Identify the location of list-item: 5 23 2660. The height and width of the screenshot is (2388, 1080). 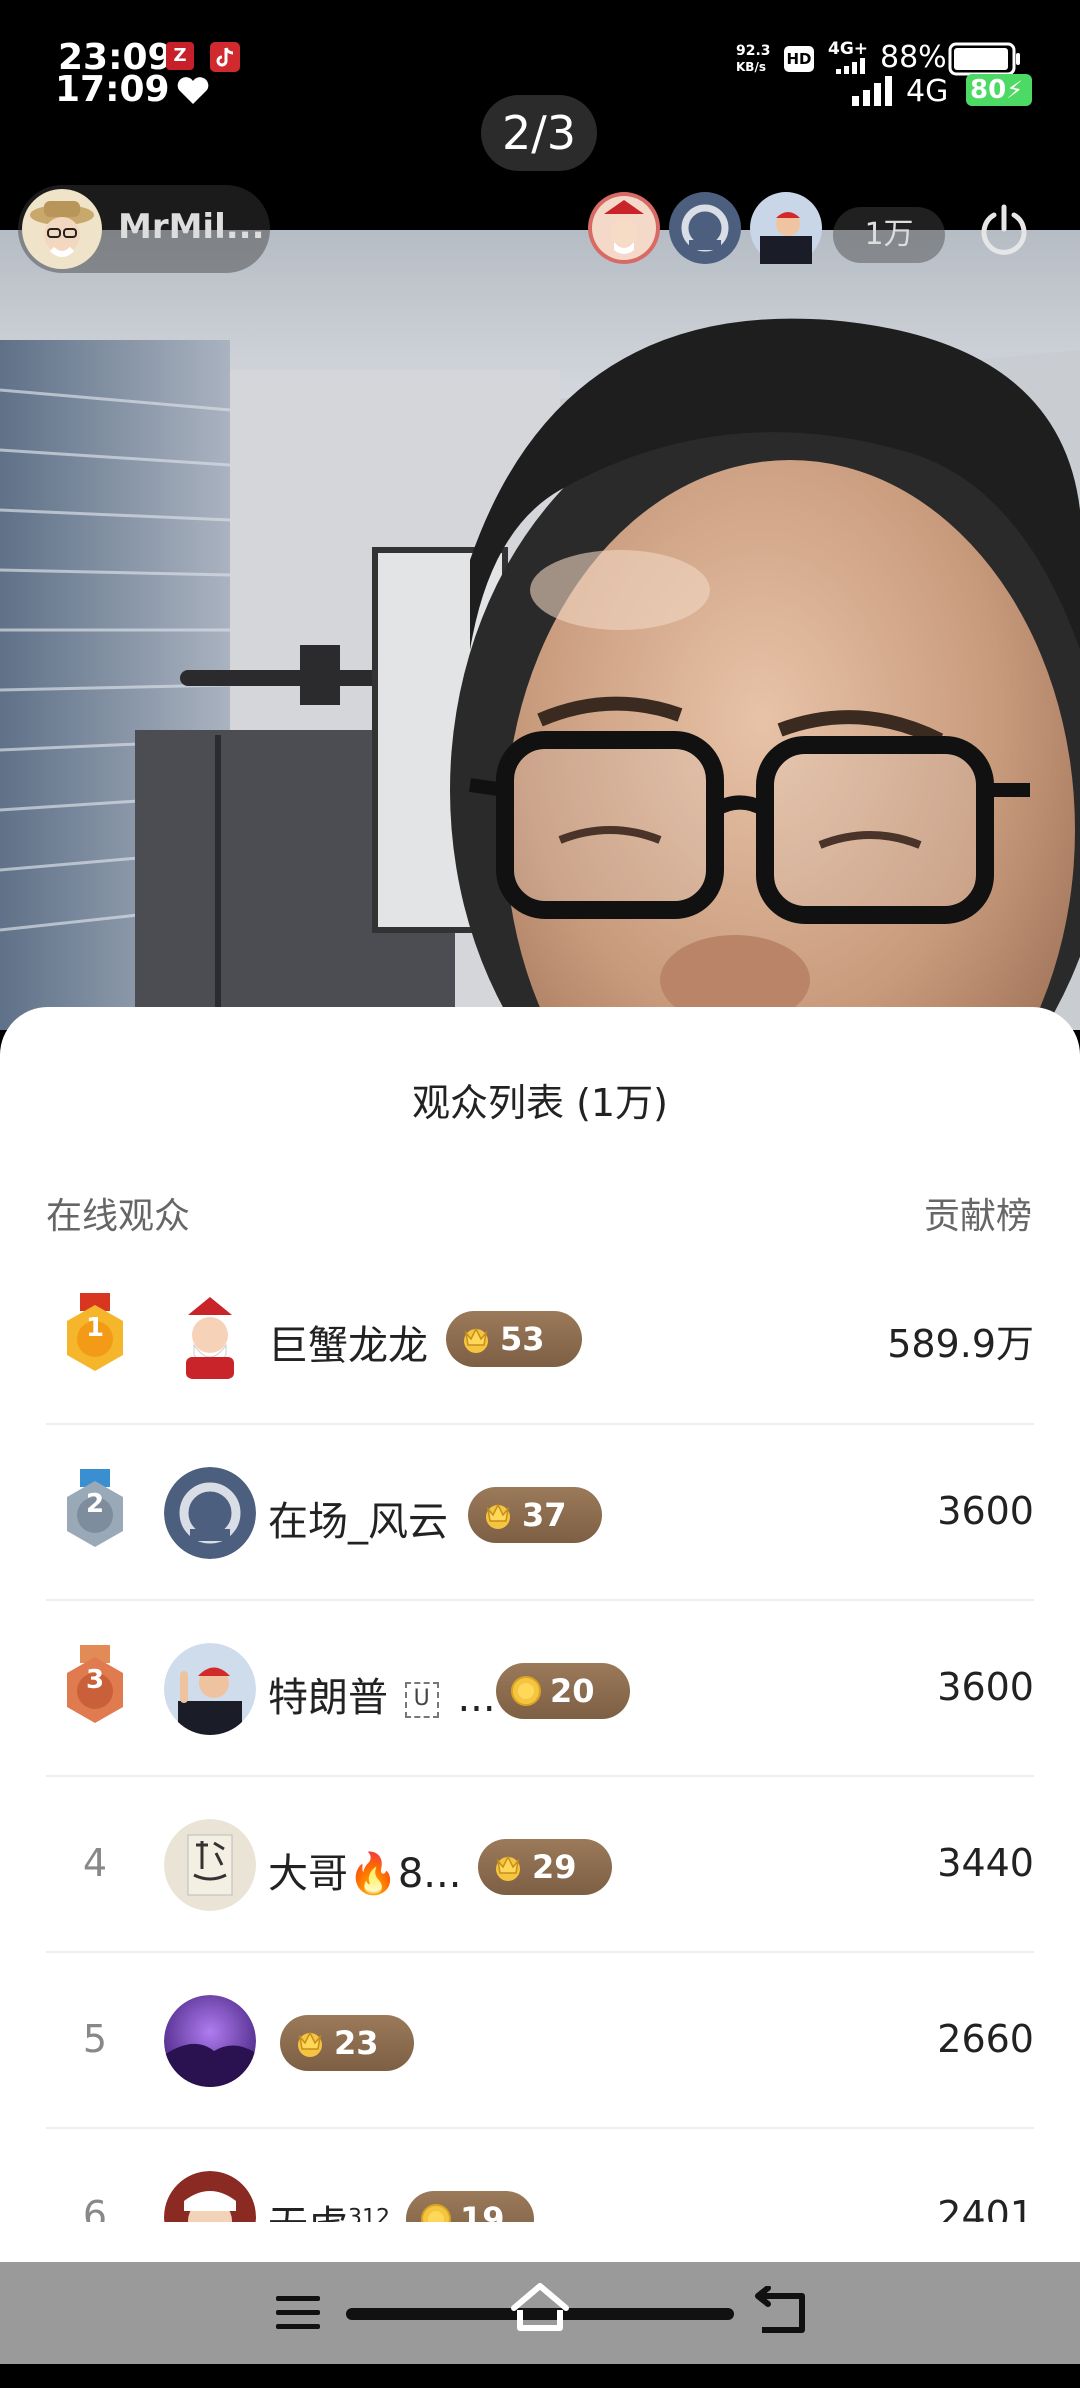
(540, 2041).